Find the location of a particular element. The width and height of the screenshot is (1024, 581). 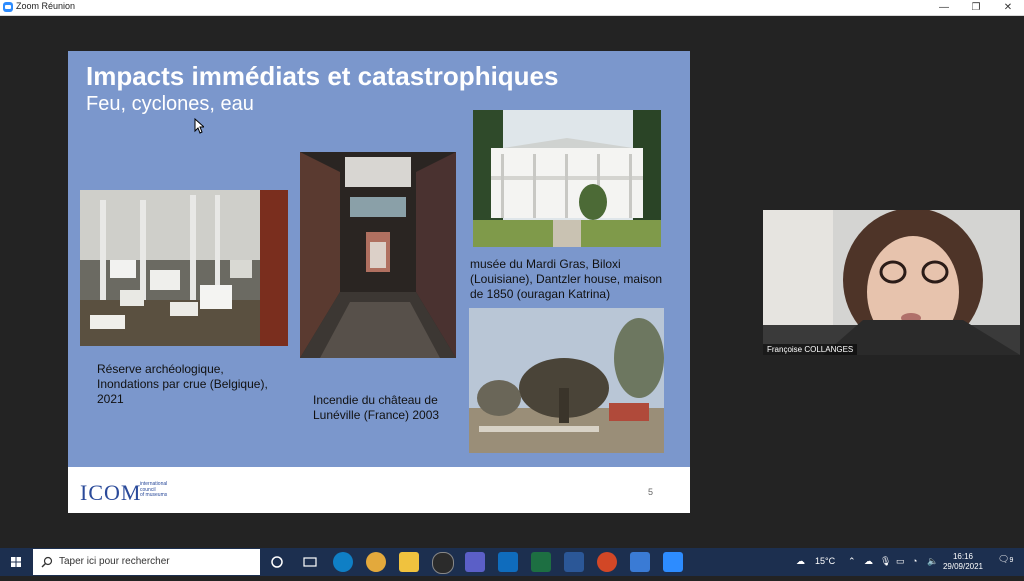

taskbar-search-box: Taper ici pour rechercher is located at coordinates (146, 562).